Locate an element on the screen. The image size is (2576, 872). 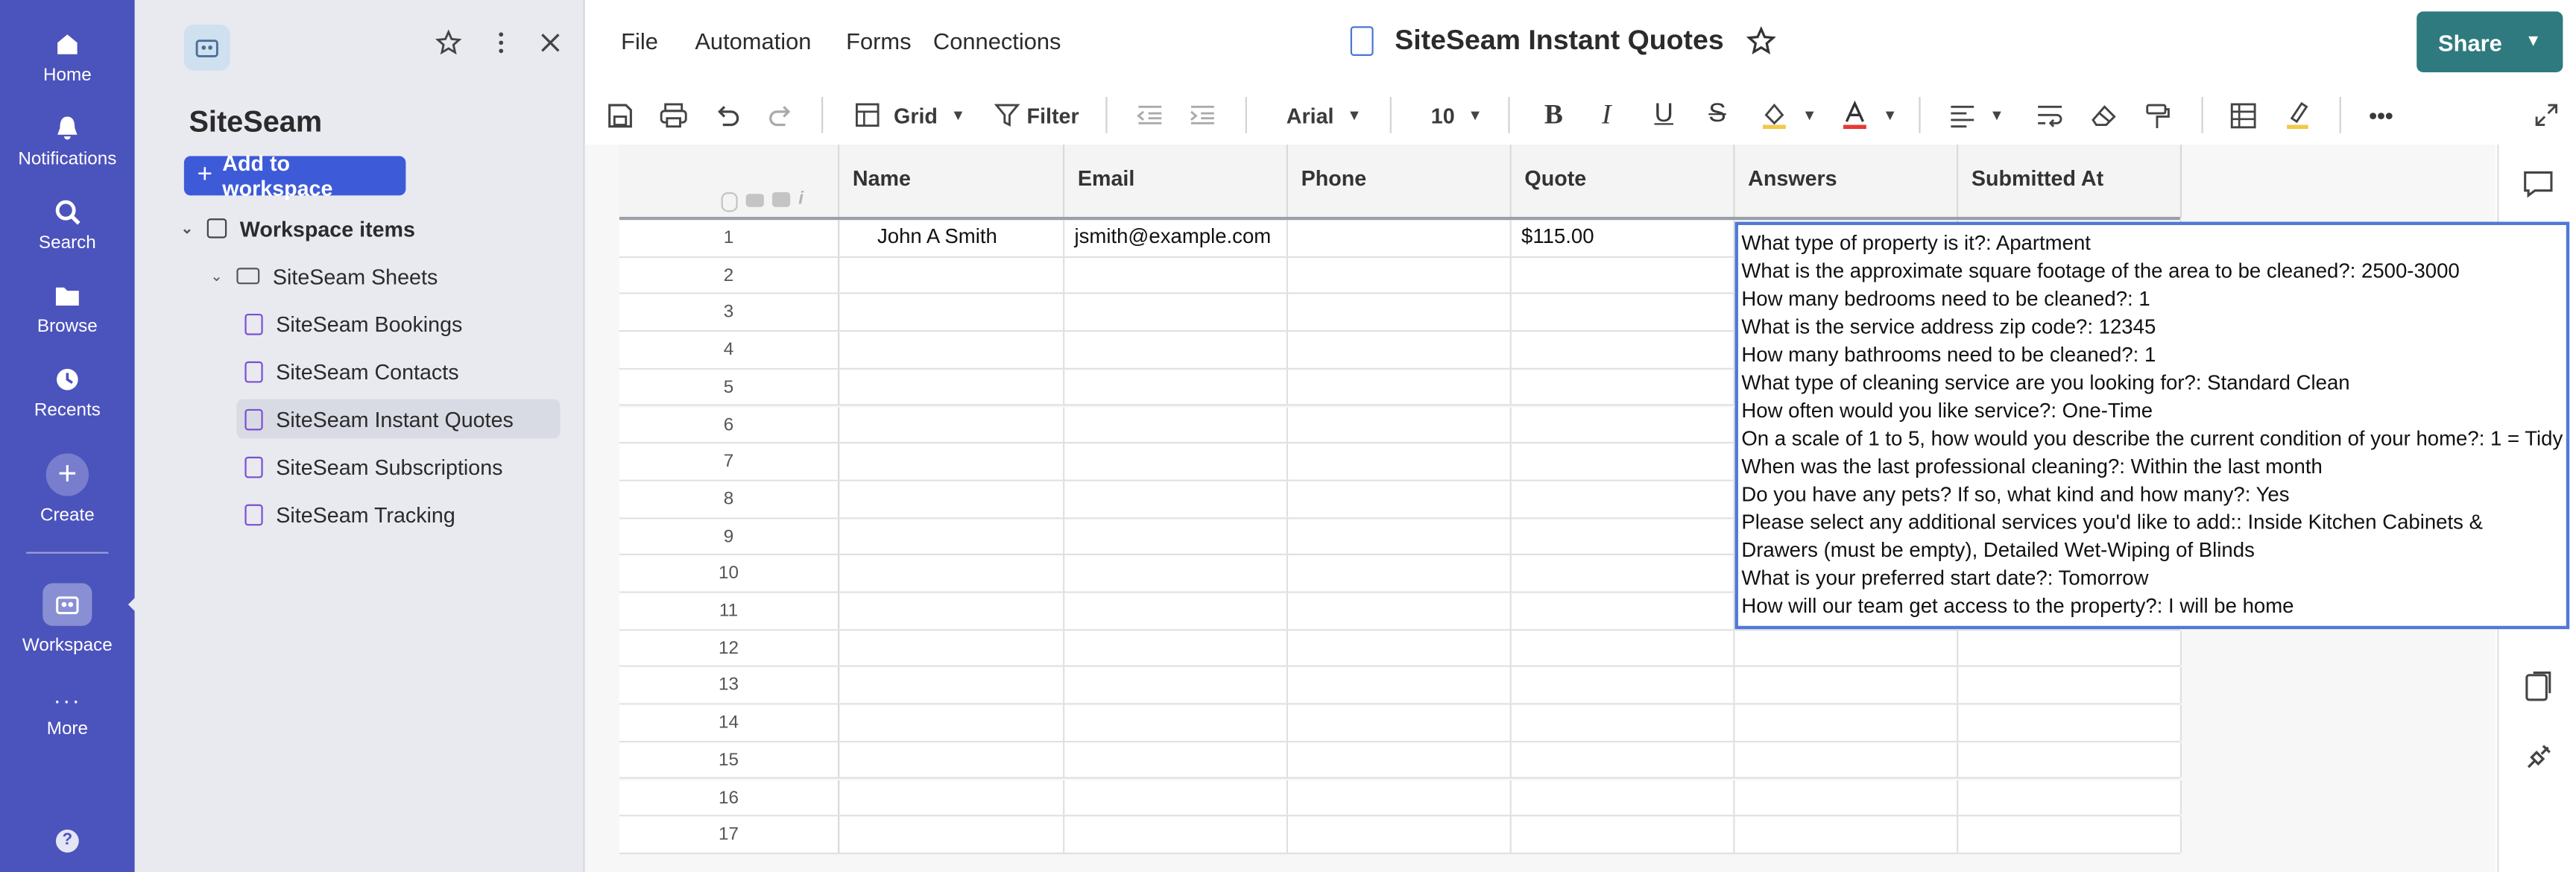
row-number: 13 is located at coordinates (730, 685).